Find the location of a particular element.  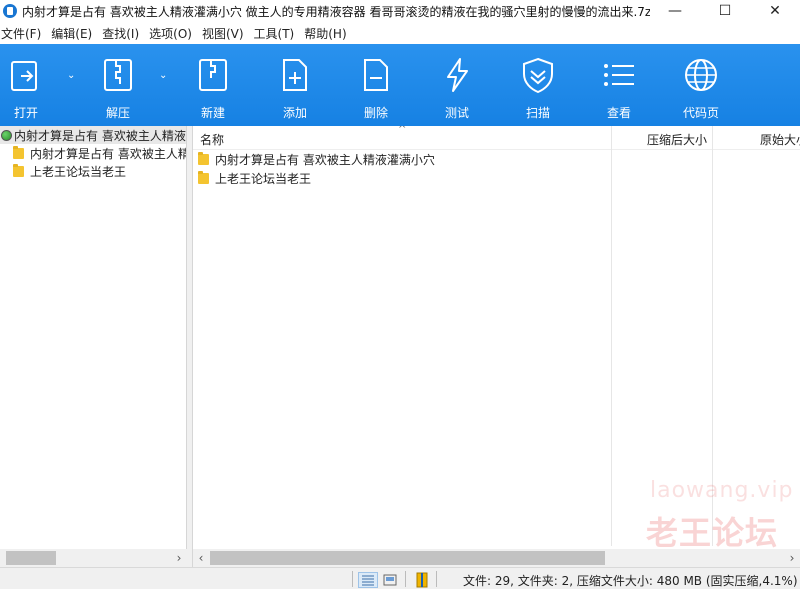

scroll-track is located at coordinates (88, 558).